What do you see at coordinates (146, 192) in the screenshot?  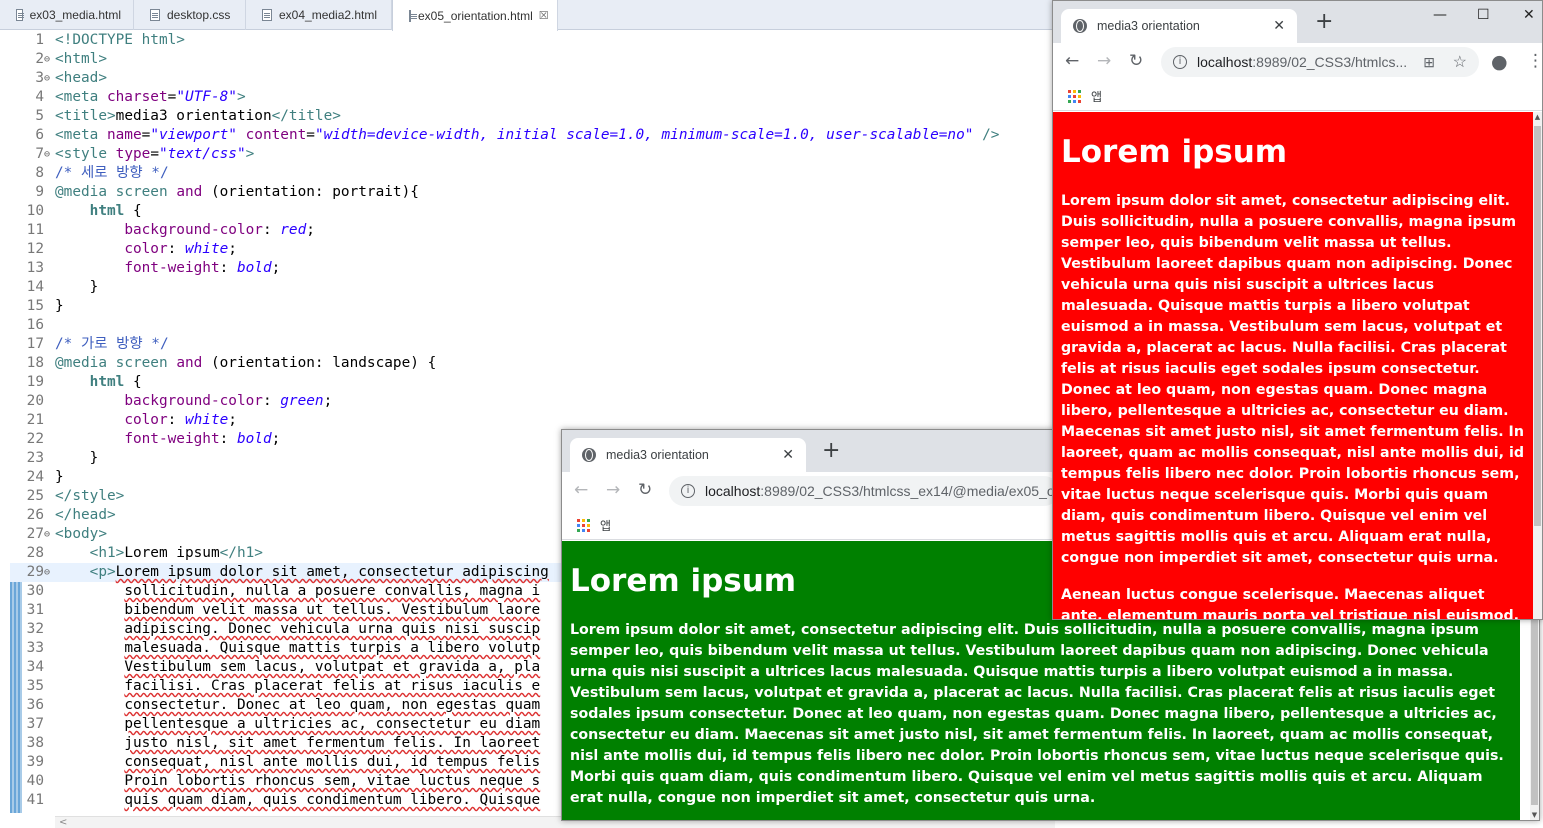 I see `code-token: screen` at bounding box center [146, 192].